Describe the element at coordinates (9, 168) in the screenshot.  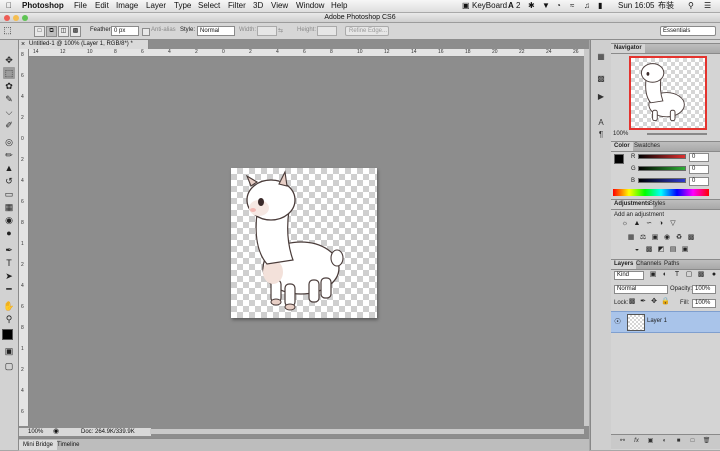
I see `clone-stamp-tool-icon: ▲` at that location.